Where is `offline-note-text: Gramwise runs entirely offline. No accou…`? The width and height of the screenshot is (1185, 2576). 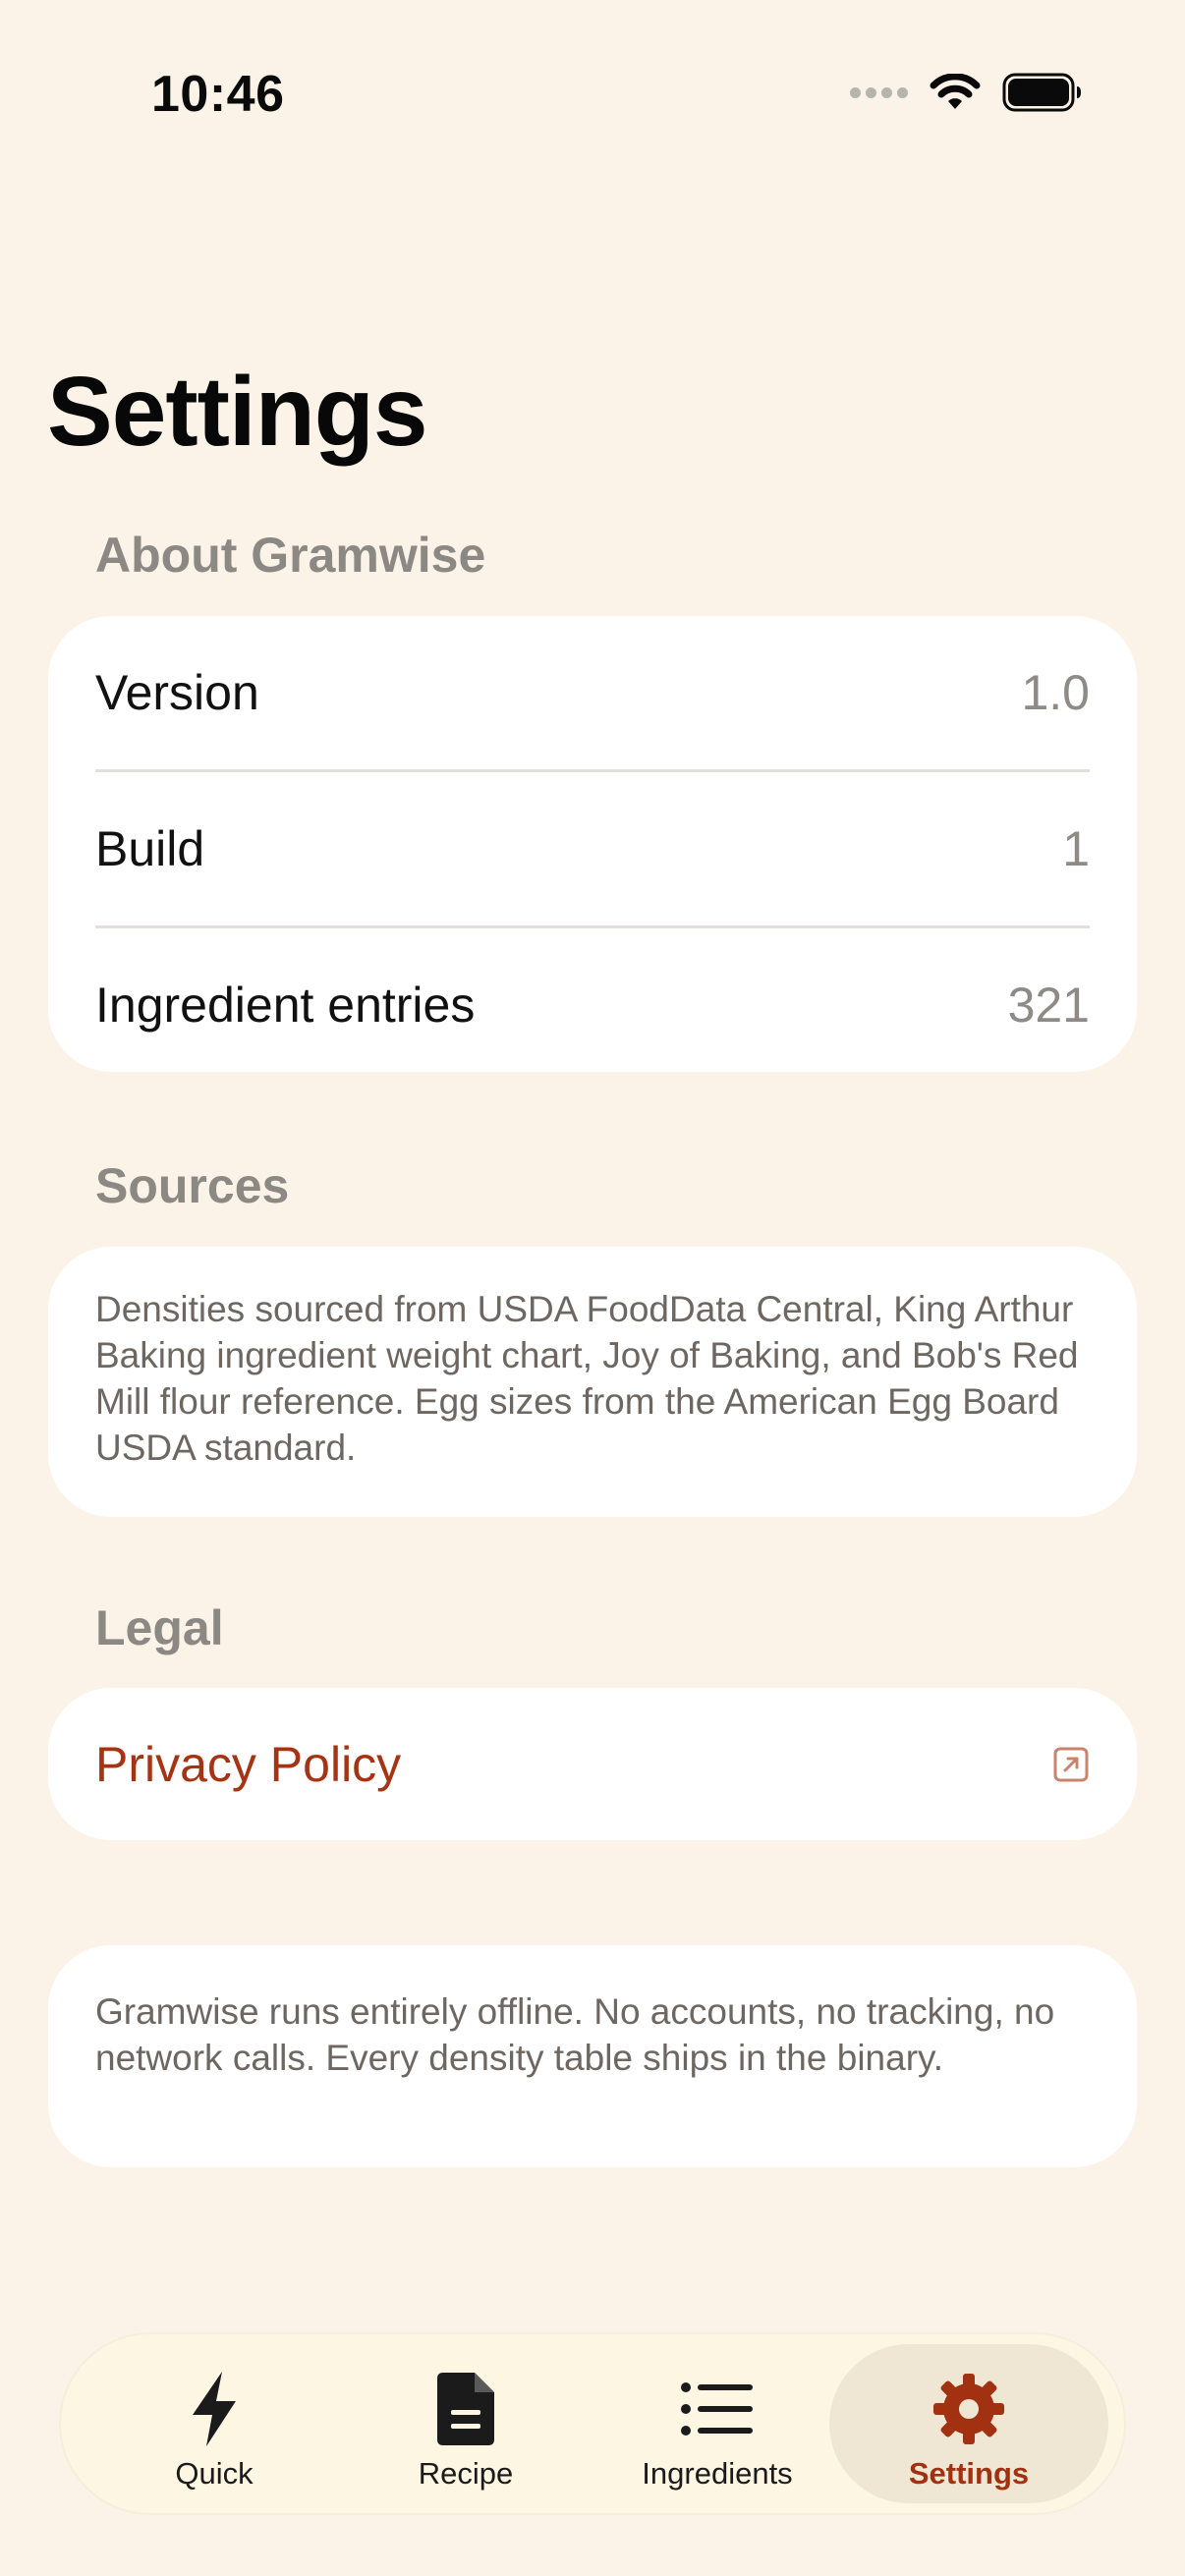 offline-note-text: Gramwise runs entirely offline. No accou… is located at coordinates (575, 2034).